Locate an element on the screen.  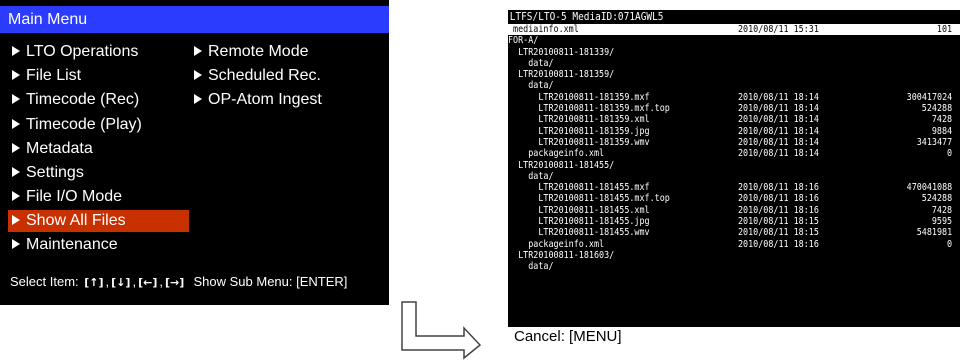
menu-item-label: File List is located at coordinates (54, 75).